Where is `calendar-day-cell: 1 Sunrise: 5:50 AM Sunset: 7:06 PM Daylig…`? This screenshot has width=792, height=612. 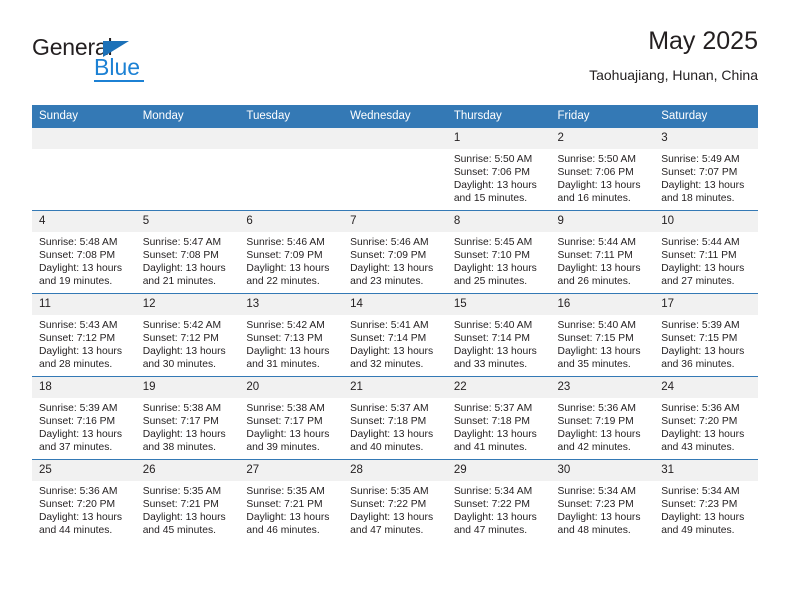
calendar-day-cell: 1 Sunrise: 5:50 AM Sunset: 7:06 PM Daylig… is located at coordinates (498, 169).